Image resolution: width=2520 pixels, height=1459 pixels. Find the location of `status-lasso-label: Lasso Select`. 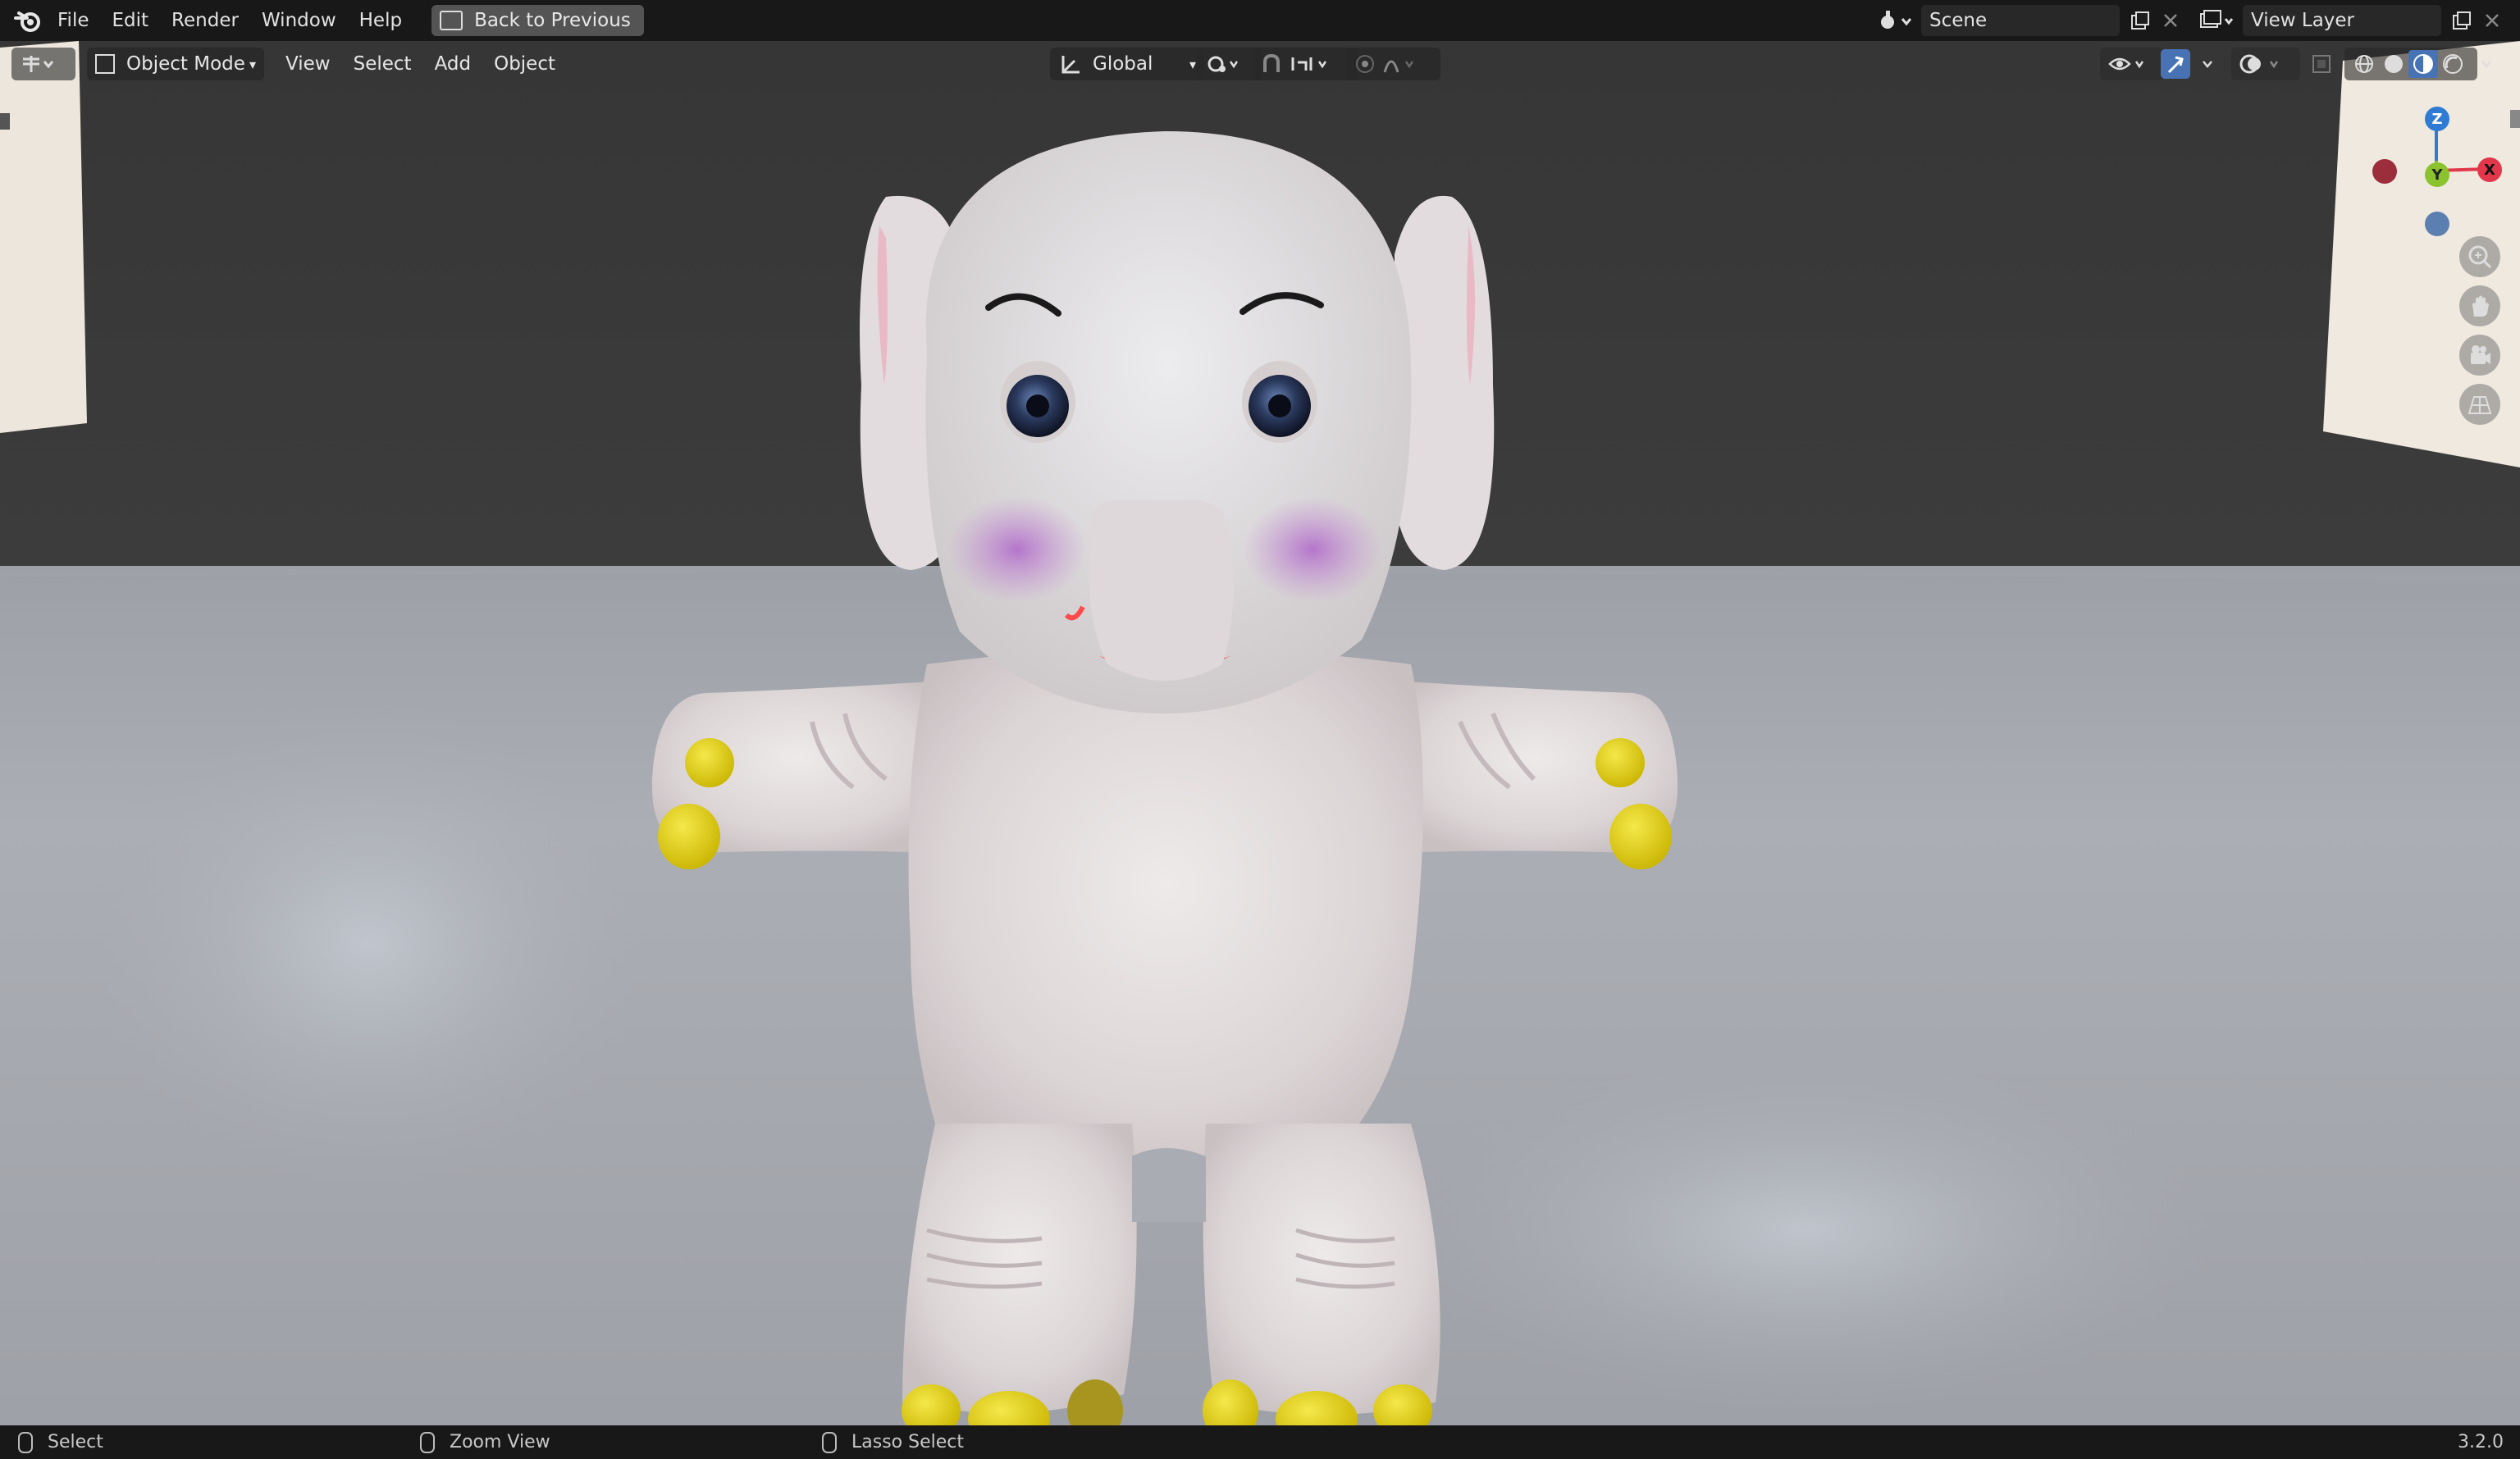

status-lasso-label: Lasso Select is located at coordinates (908, 1442).